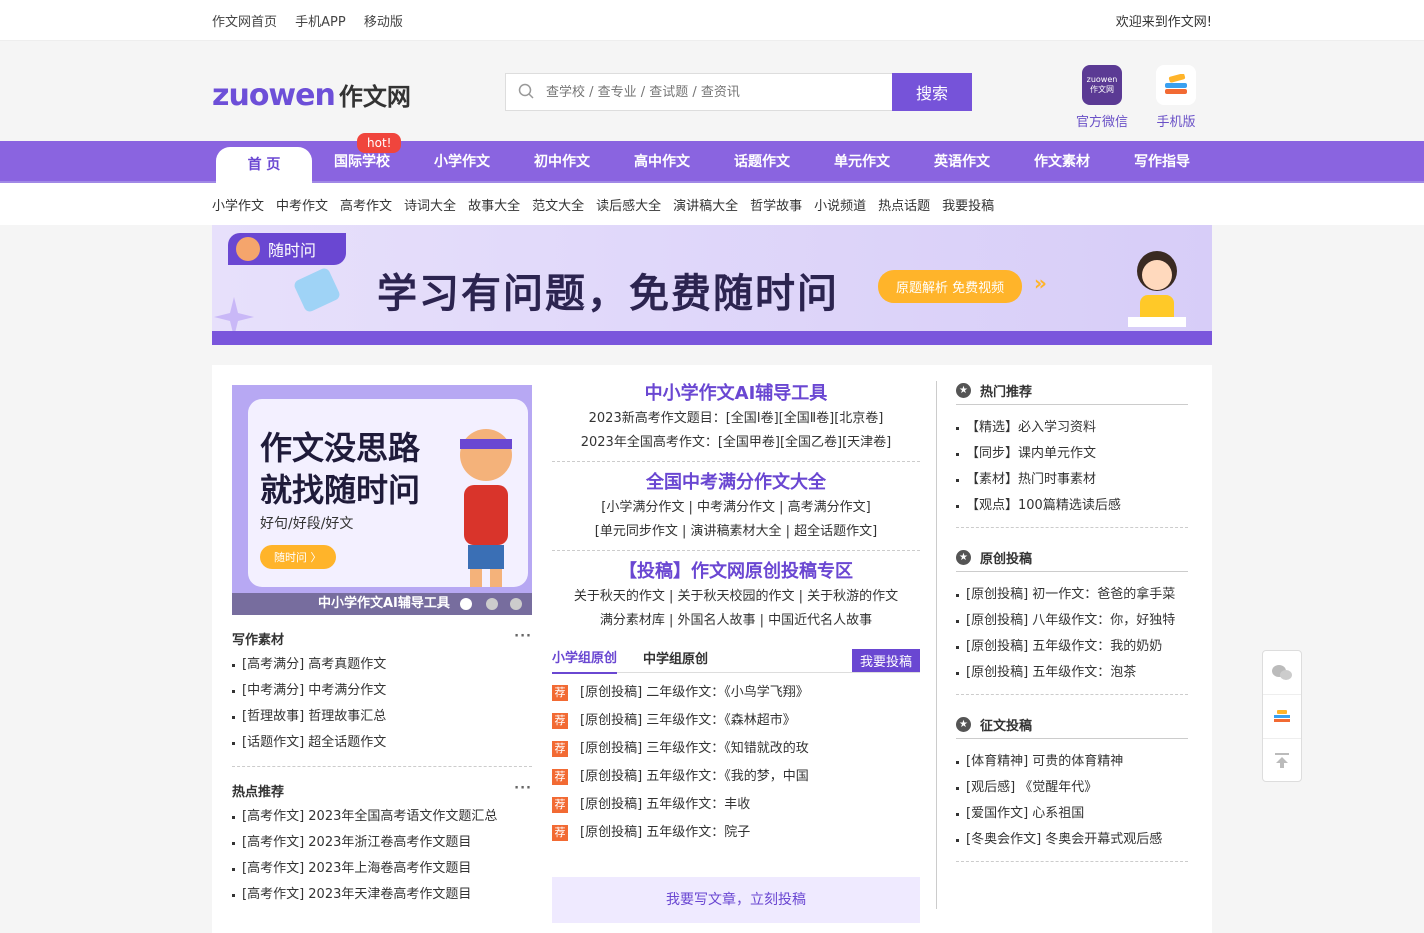 The width and height of the screenshot is (1424, 933). I want to click on top-link-app: 手机APP, so click(320, 22).